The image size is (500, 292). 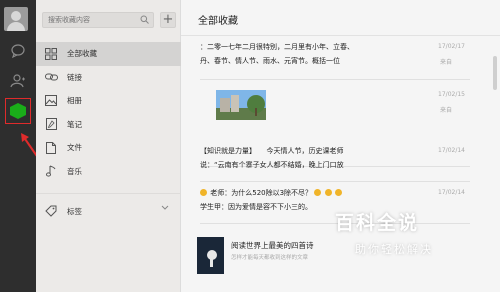 I want to click on contacts-icon, so click(x=18, y=81).